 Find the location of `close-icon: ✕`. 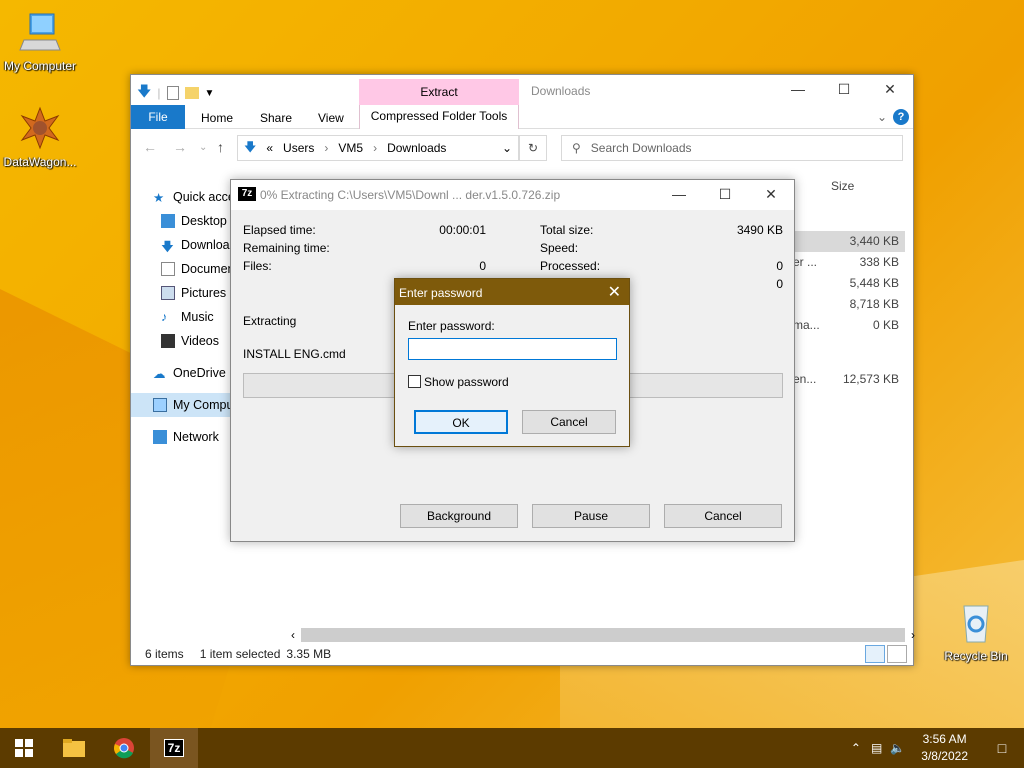

close-icon: ✕ is located at coordinates (614, 292).